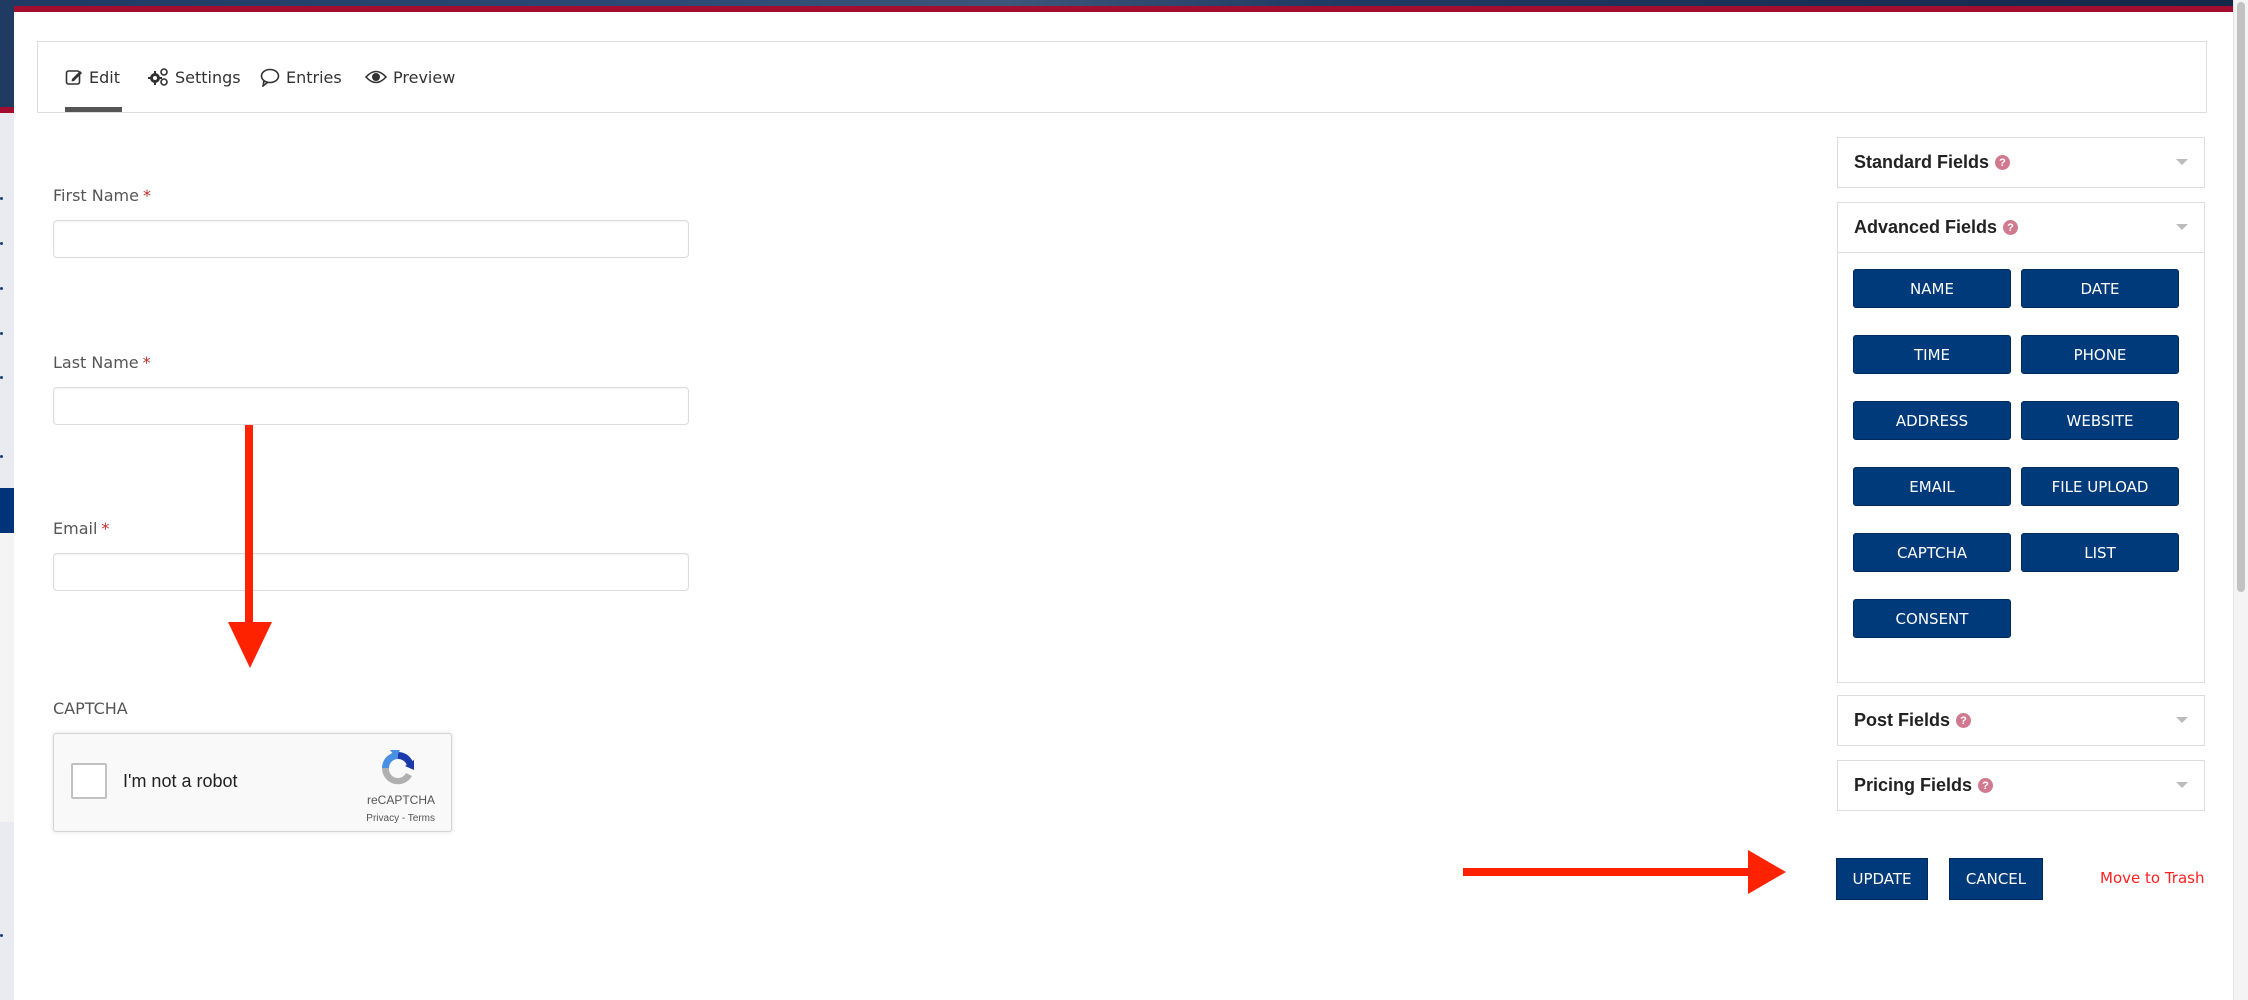 The image size is (2248, 1000). What do you see at coordinates (2021, 227) in the screenshot?
I see `advanced-fields-header: Advanced Fields ?` at bounding box center [2021, 227].